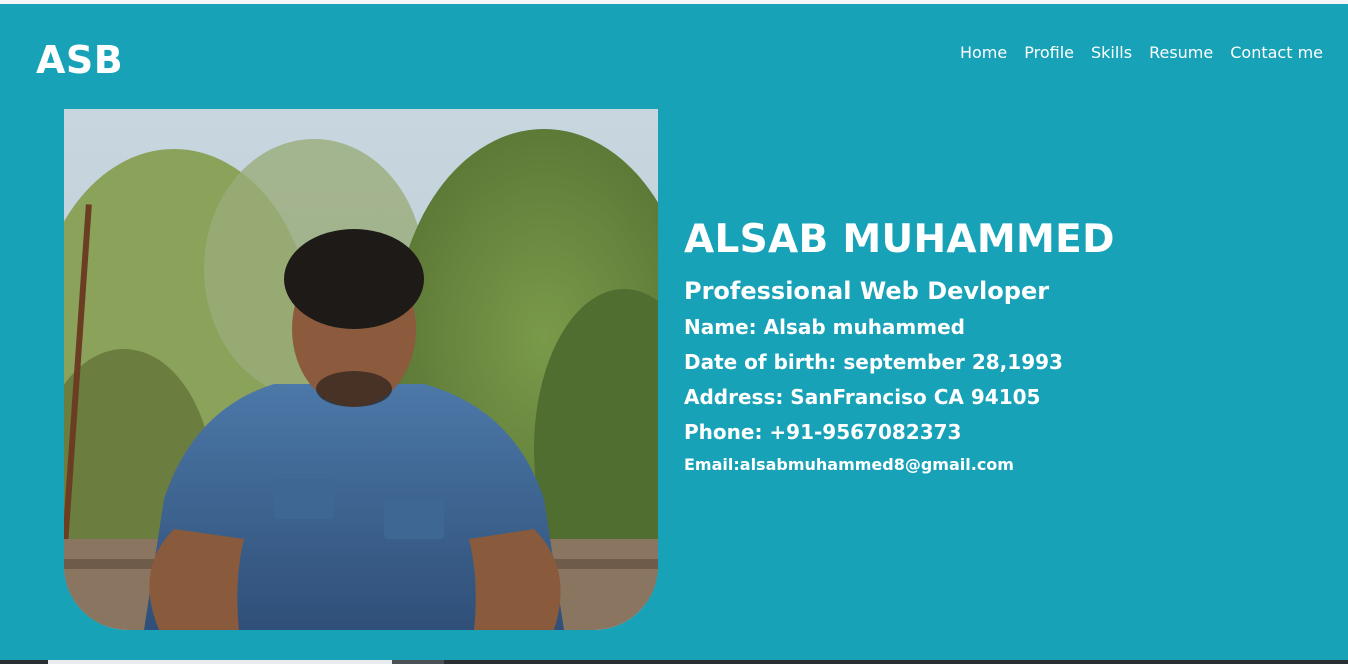 This screenshot has width=1348, height=664. What do you see at coordinates (79, 60) in the screenshot?
I see `brand-logo: ASB` at bounding box center [79, 60].